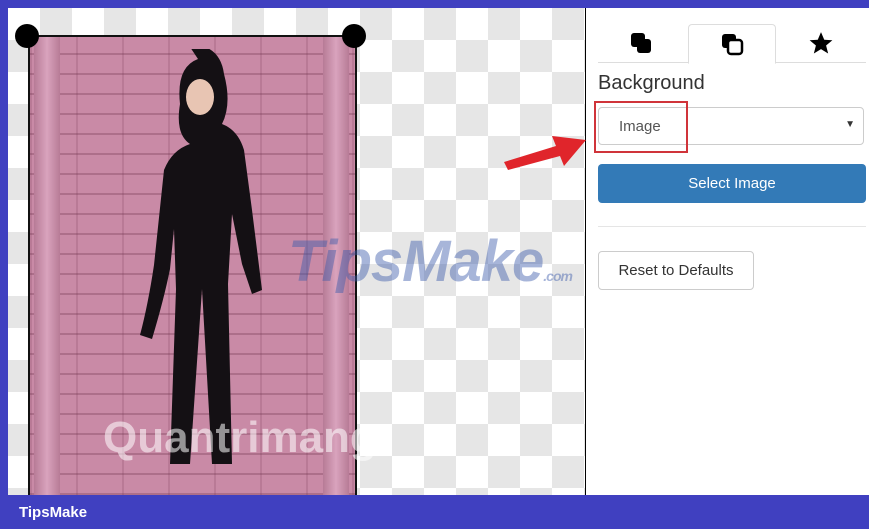  Describe the element at coordinates (641, 127) in the screenshot. I see `highlight-box` at that location.